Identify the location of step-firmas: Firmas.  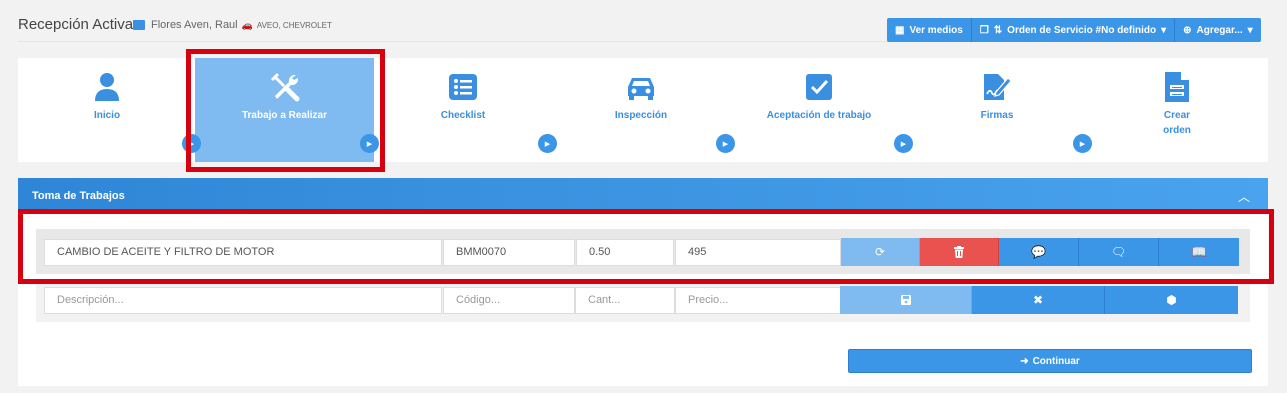
(997, 110).